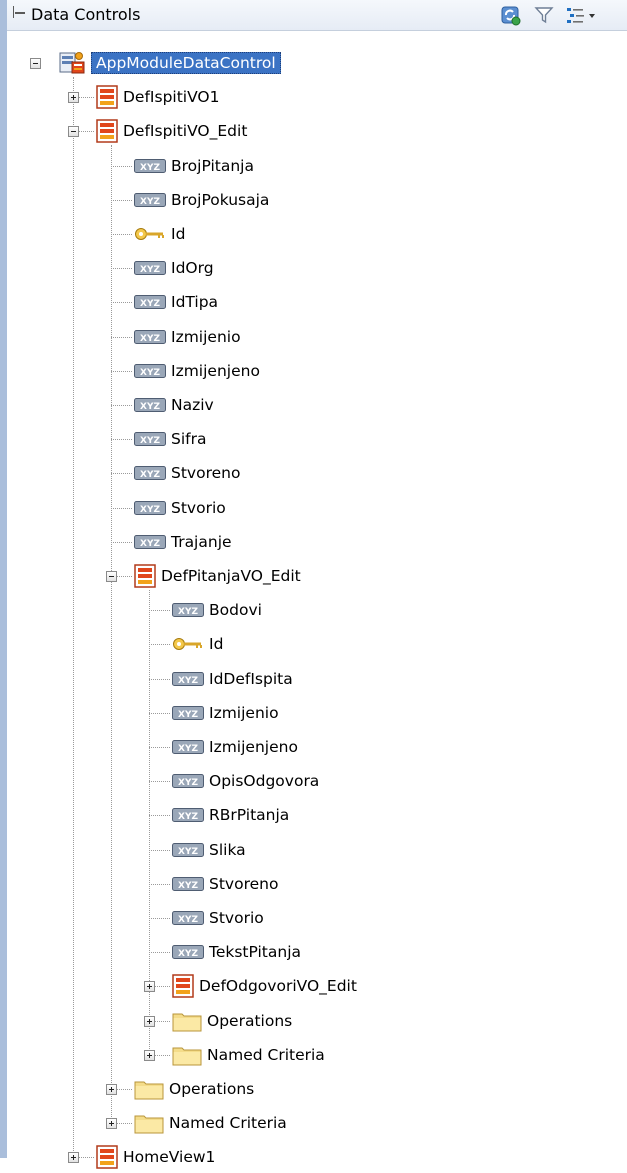 This screenshot has width=627, height=1173. Describe the element at coordinates (198, 507) in the screenshot. I see `tree-node-label: Stvorio` at that location.